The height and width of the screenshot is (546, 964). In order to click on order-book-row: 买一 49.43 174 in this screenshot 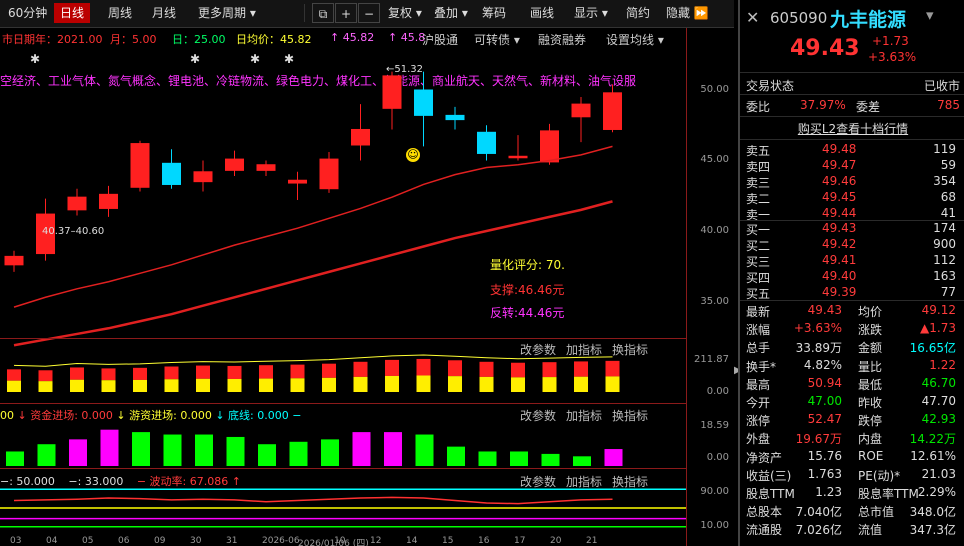, I will do `click(853, 229)`.